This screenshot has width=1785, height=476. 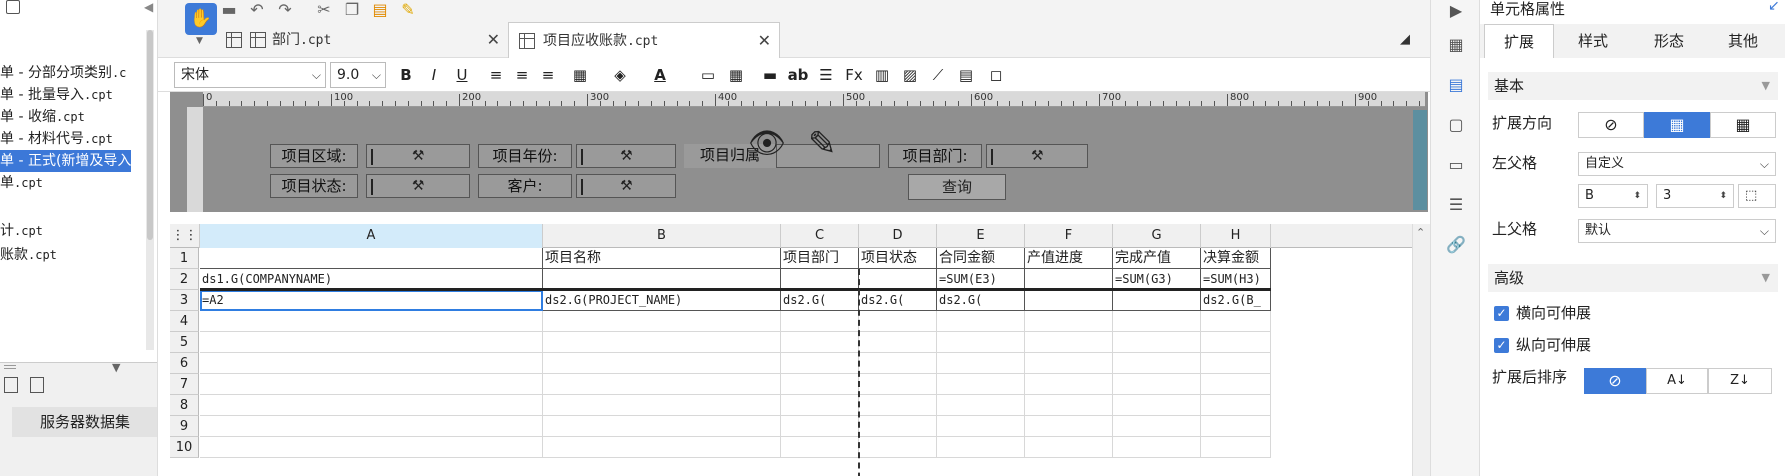 What do you see at coordinates (1677, 231) in the screenshot?
I see `top-parent-select: 默认 ⌵` at bounding box center [1677, 231].